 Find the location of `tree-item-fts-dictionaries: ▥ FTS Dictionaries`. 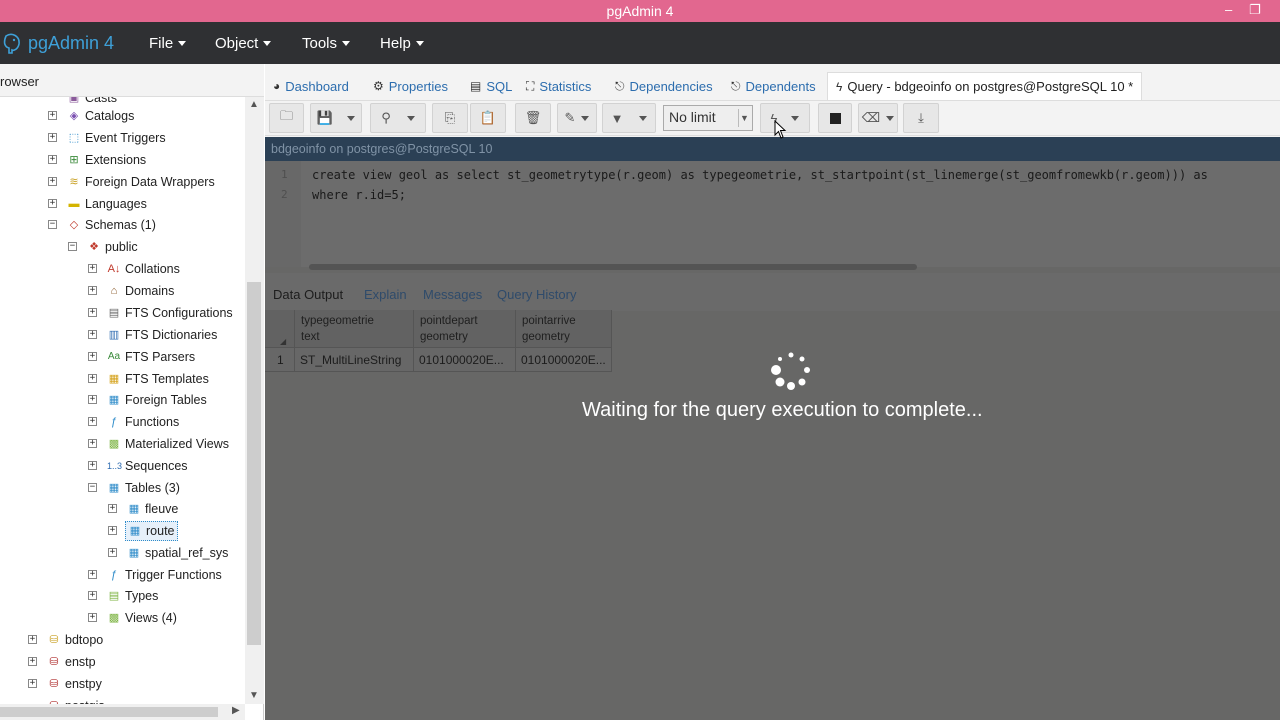

tree-item-fts-dictionaries: ▥ FTS Dictionaries is located at coordinates (162, 335).